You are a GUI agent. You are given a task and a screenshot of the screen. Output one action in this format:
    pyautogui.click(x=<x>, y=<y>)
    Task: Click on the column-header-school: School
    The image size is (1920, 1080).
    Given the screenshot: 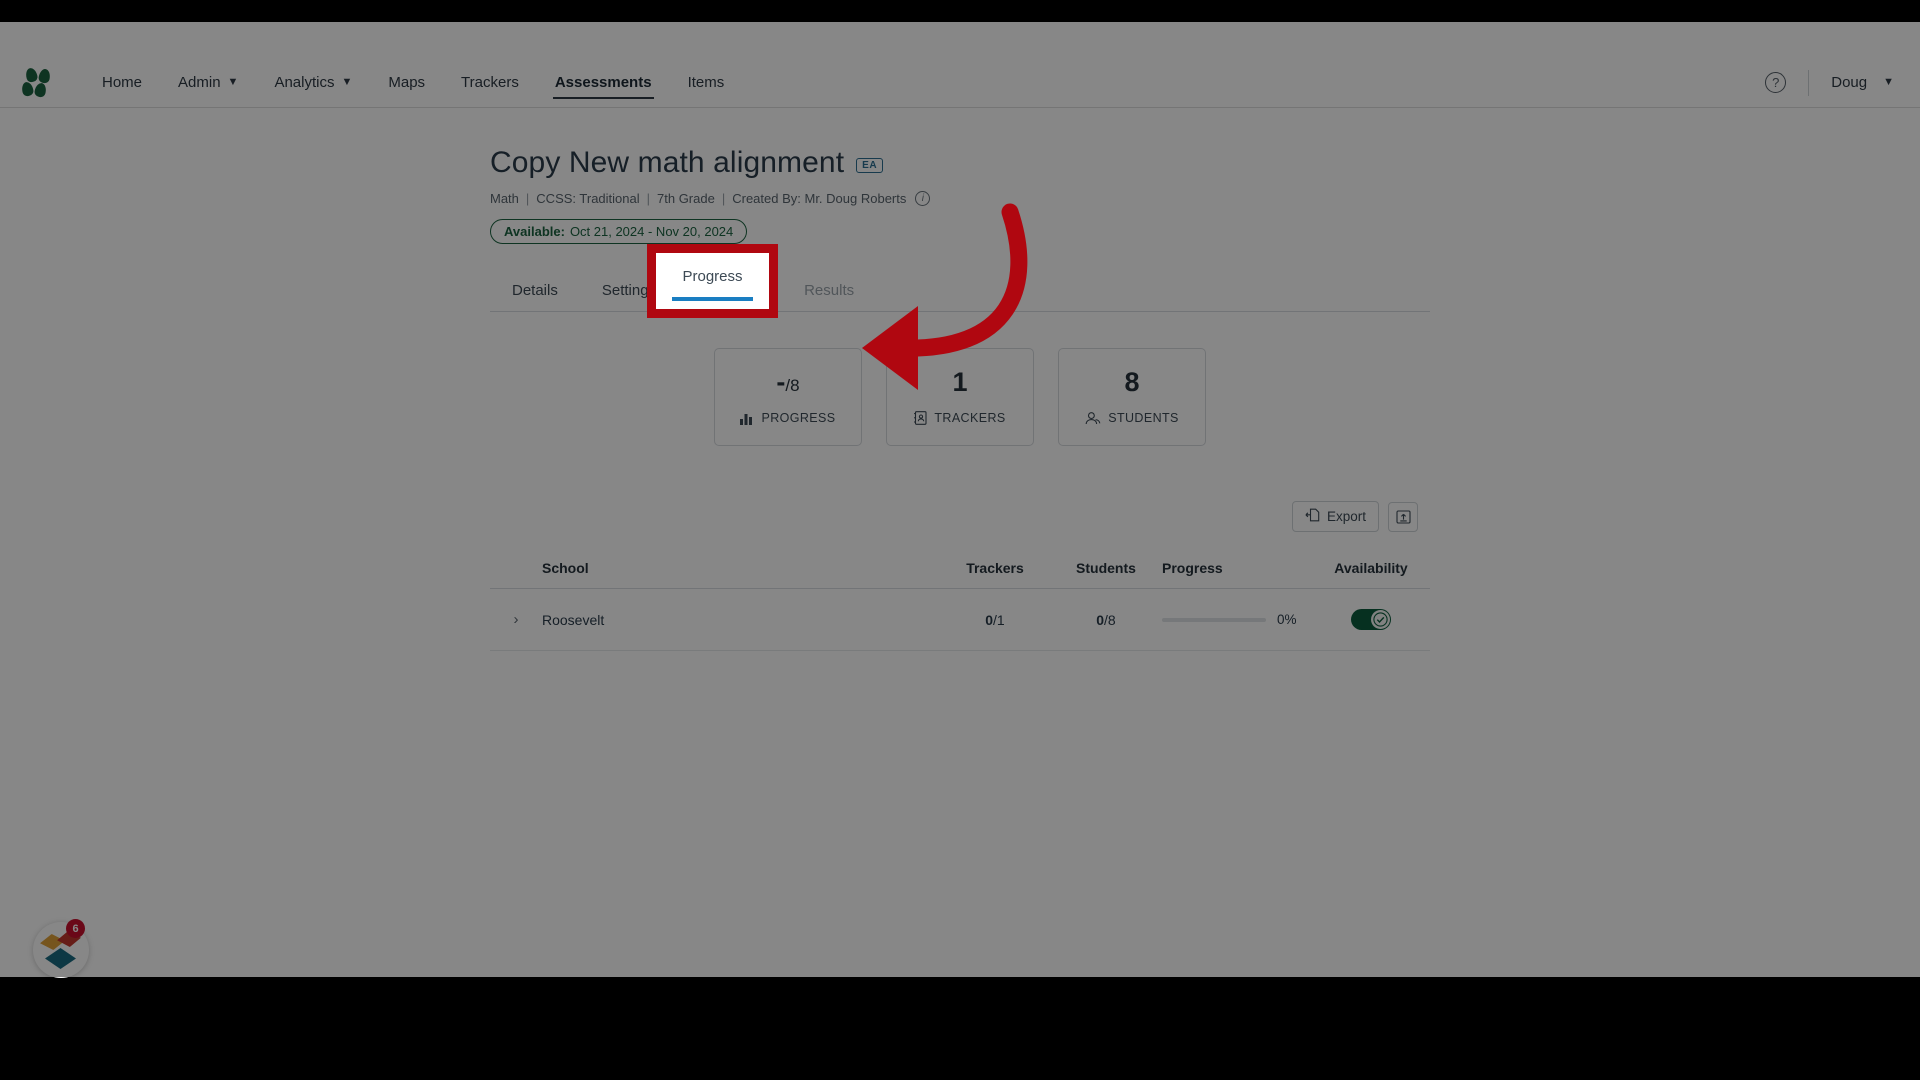 What is the action you would take?
    pyautogui.click(x=741, y=568)
    